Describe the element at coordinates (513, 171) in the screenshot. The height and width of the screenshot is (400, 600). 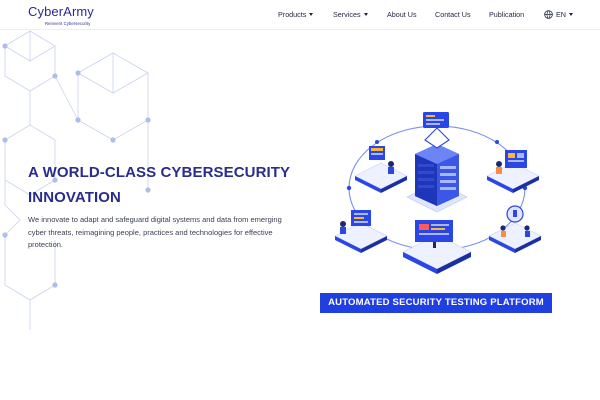
I see `top-right-dashboard-icon` at that location.